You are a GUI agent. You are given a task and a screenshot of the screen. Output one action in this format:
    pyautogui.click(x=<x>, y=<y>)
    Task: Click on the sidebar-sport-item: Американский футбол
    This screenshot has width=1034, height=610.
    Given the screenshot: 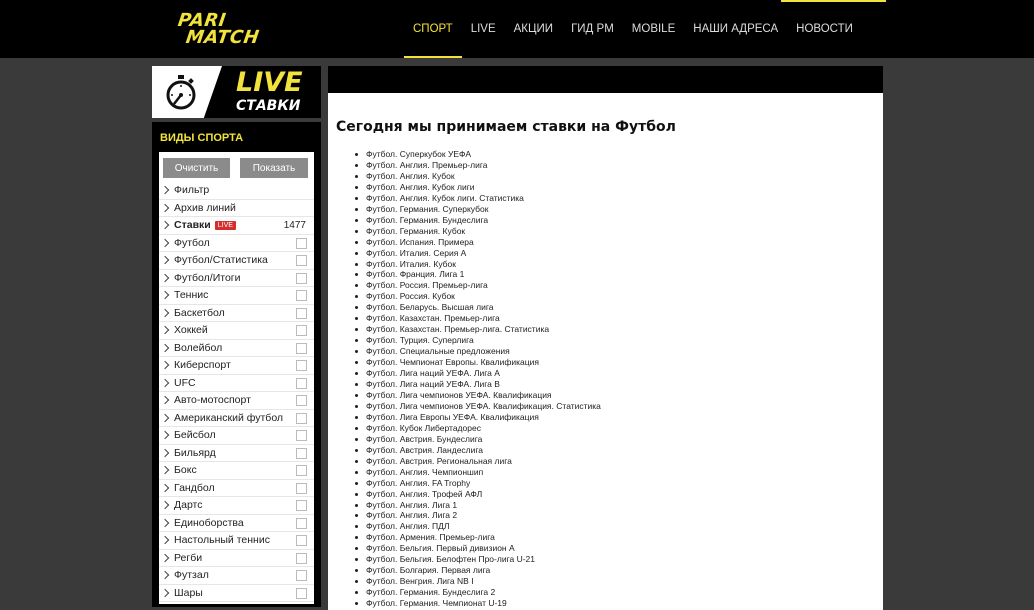 What is the action you would take?
    pyautogui.click(x=236, y=418)
    